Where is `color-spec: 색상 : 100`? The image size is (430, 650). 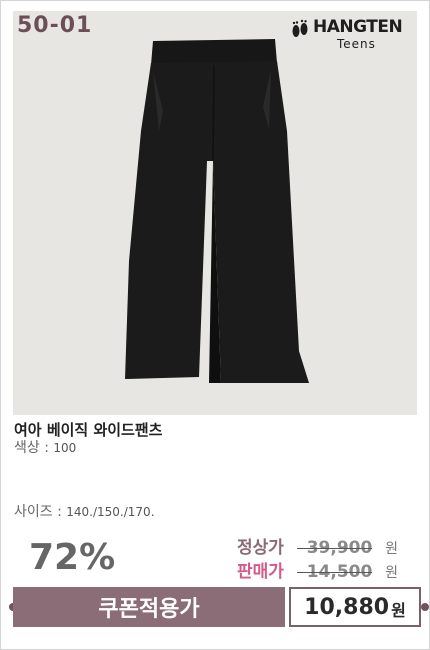
color-spec: 색상 : 100 is located at coordinates (45, 447).